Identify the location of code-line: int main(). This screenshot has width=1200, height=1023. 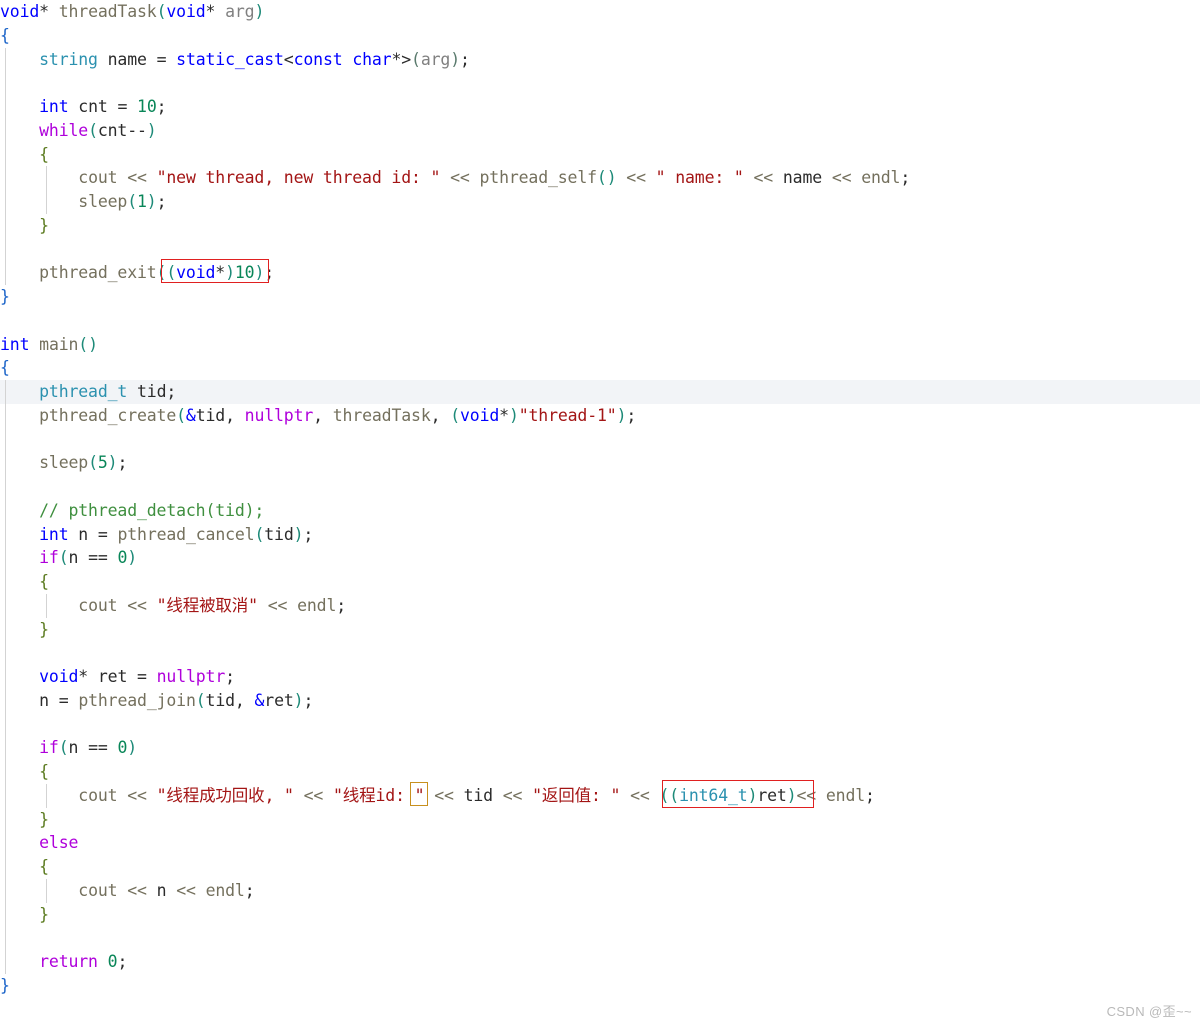
(600, 345).